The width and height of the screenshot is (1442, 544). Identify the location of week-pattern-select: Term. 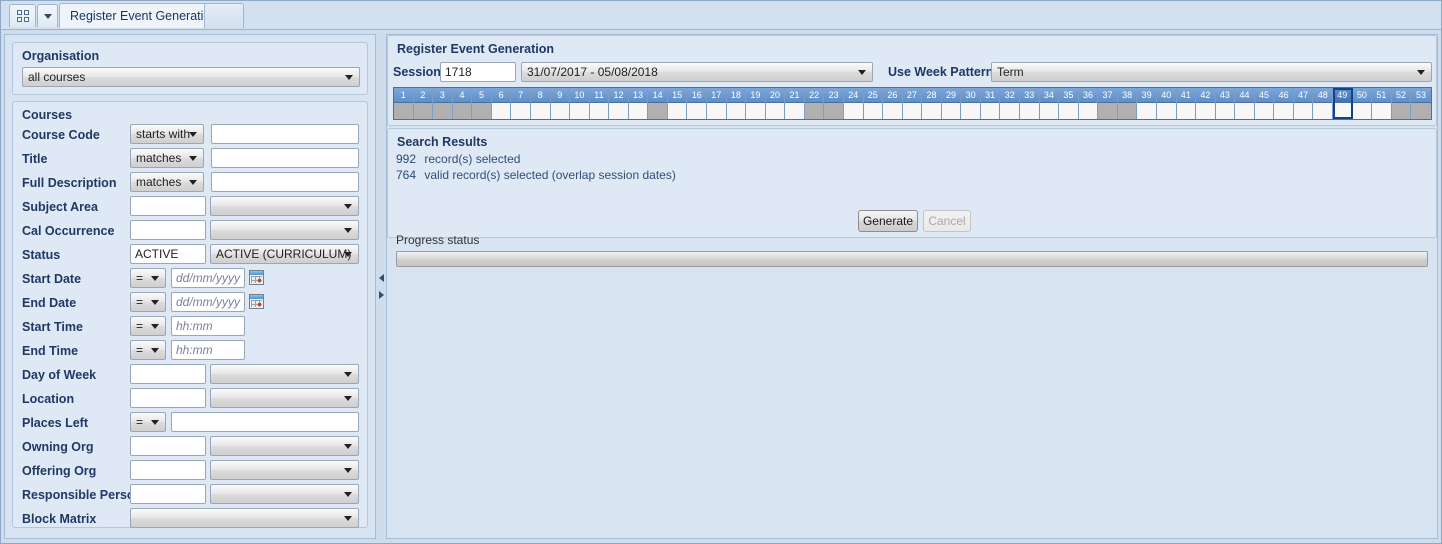
(1211, 72).